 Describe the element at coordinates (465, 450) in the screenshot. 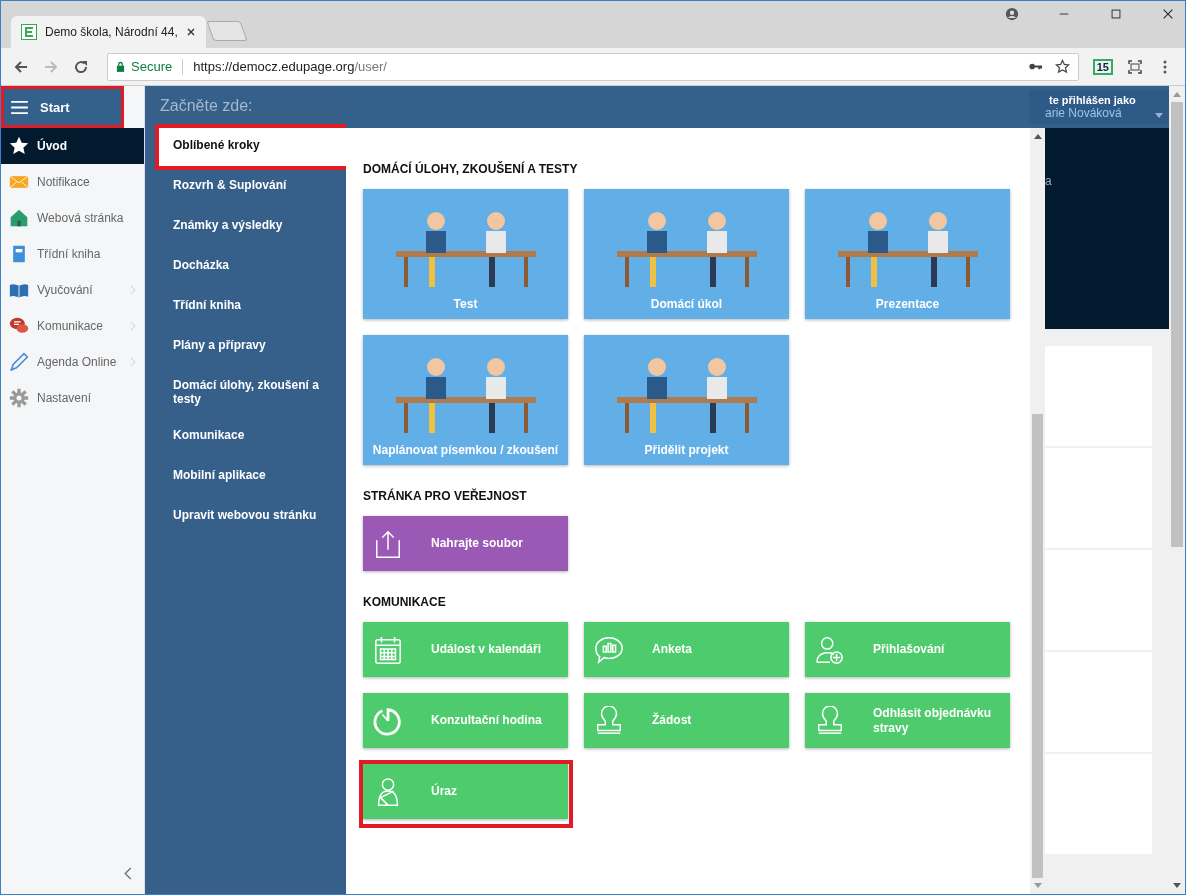

I see `tile-label: Naplánovat písemkou / zkoušení` at that location.